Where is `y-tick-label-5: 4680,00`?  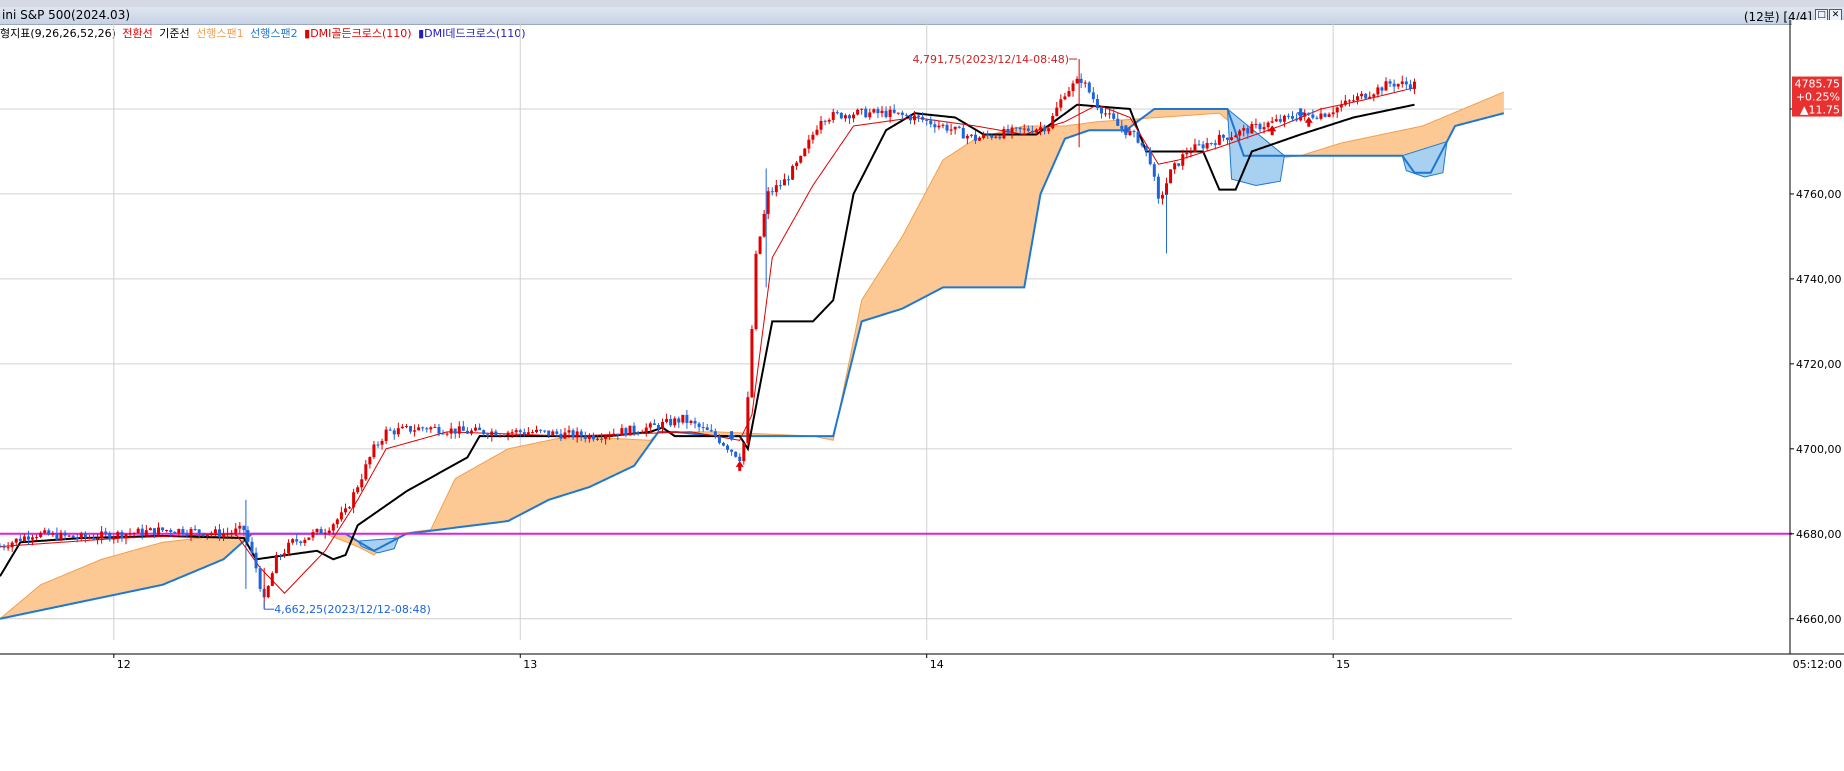 y-tick-label-5: 4680,00 is located at coordinates (1819, 534).